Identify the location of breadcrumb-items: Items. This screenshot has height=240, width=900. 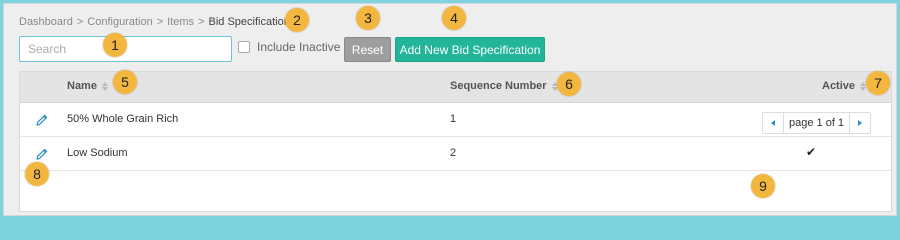
(180, 22).